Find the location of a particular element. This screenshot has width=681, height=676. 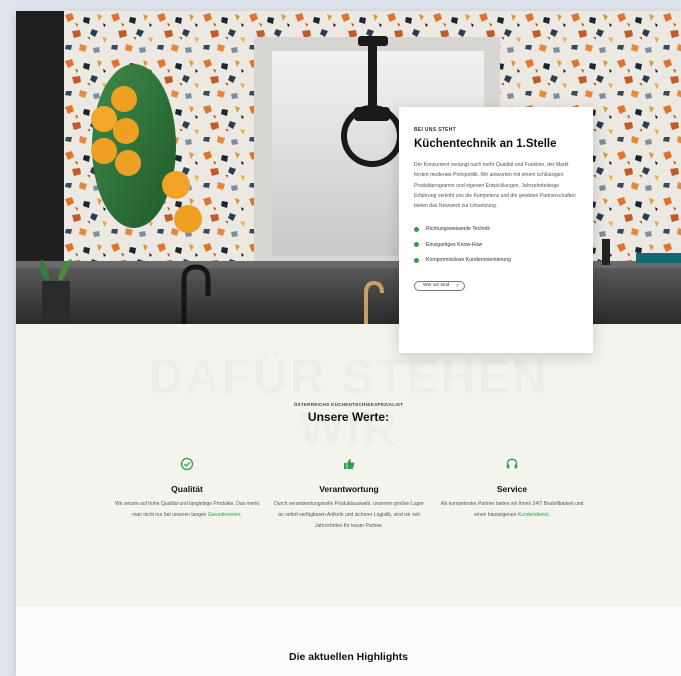

value-title: Qualität is located at coordinates (187, 489).